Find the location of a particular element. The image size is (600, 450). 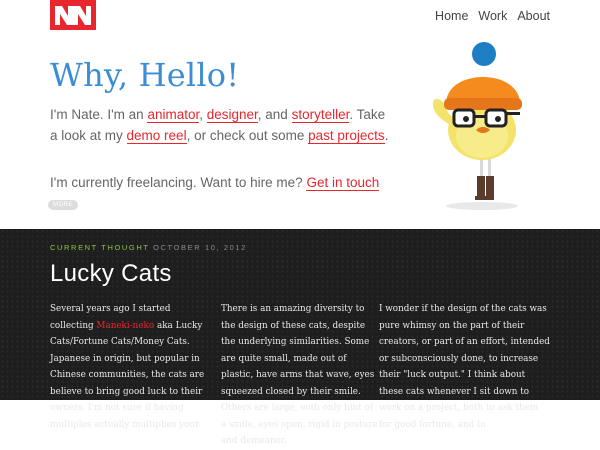

post-date: OCTOBER 10, 2012 is located at coordinates (200, 247).